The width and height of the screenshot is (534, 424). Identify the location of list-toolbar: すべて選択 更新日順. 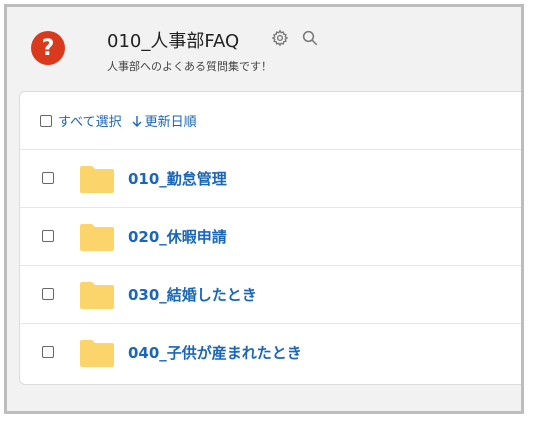
(270, 121).